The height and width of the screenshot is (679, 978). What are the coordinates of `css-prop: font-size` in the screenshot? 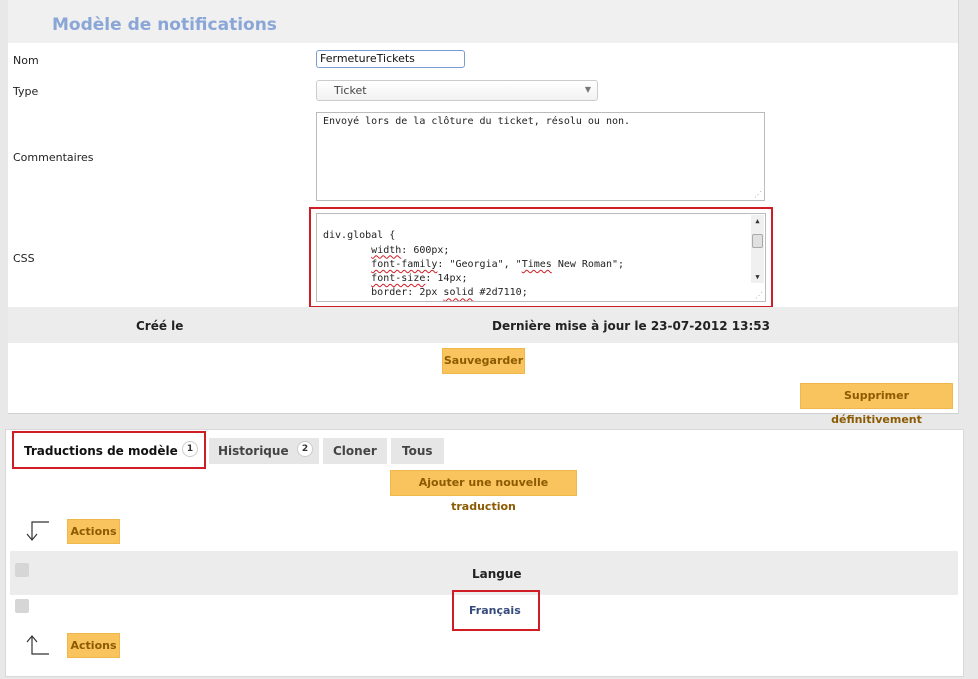 It's located at (398, 279).